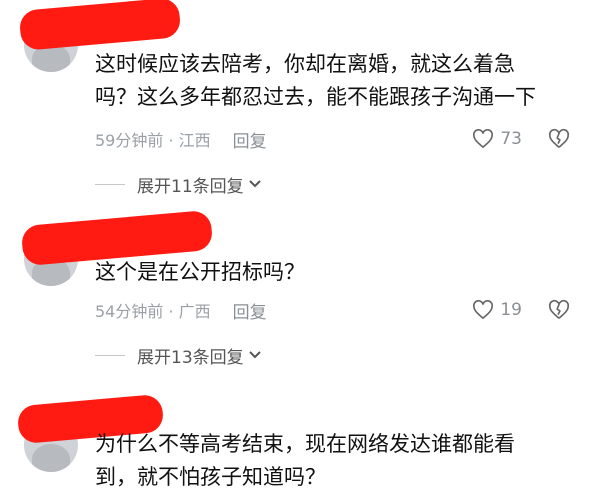  Describe the element at coordinates (190, 186) in the screenshot. I see `expand-label: 展开11条回复` at that location.